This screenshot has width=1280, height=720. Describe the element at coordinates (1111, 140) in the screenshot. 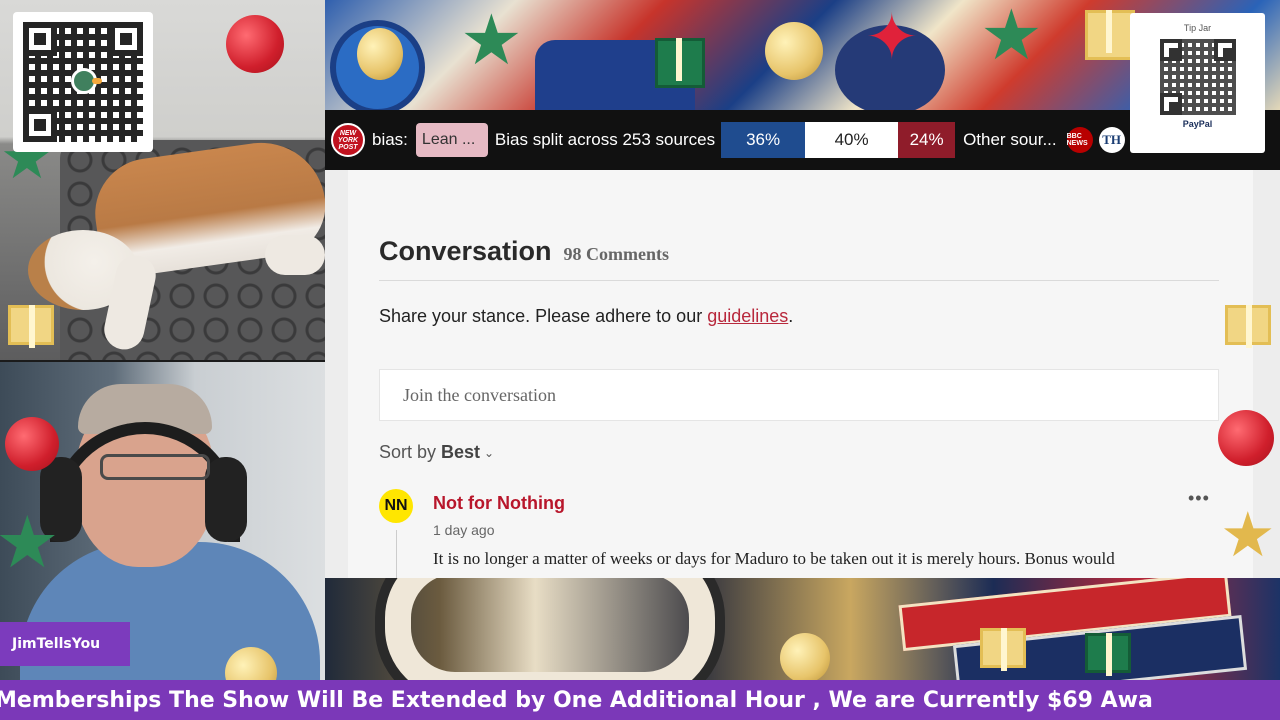

I see `the-hill-logo-icon: TH` at that location.